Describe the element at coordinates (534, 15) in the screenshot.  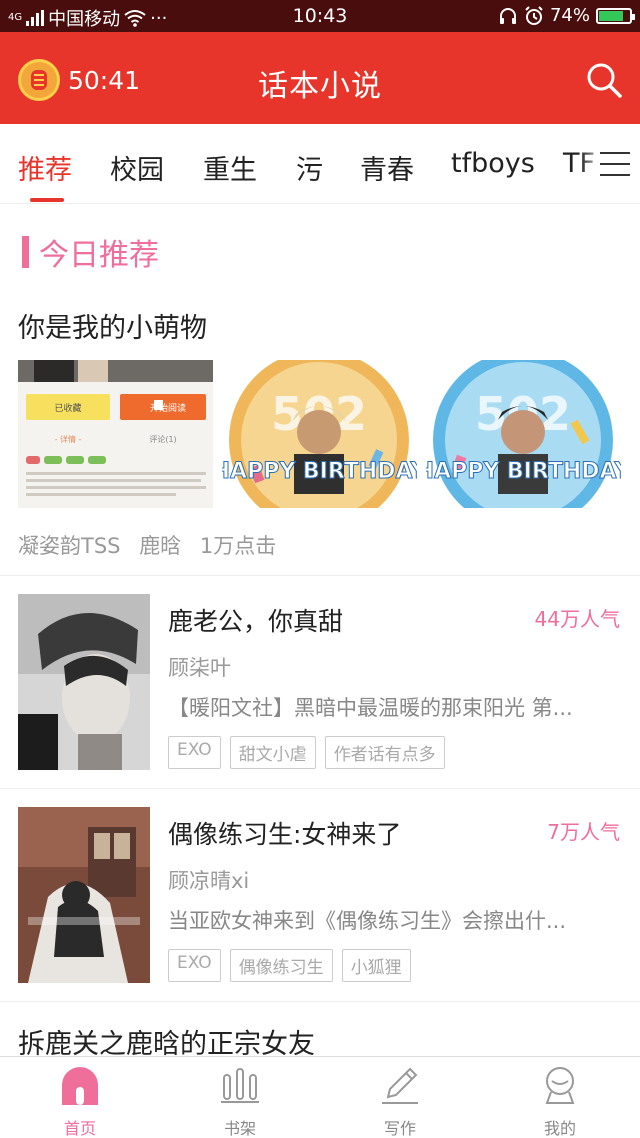
I see `alarm-icon` at that location.